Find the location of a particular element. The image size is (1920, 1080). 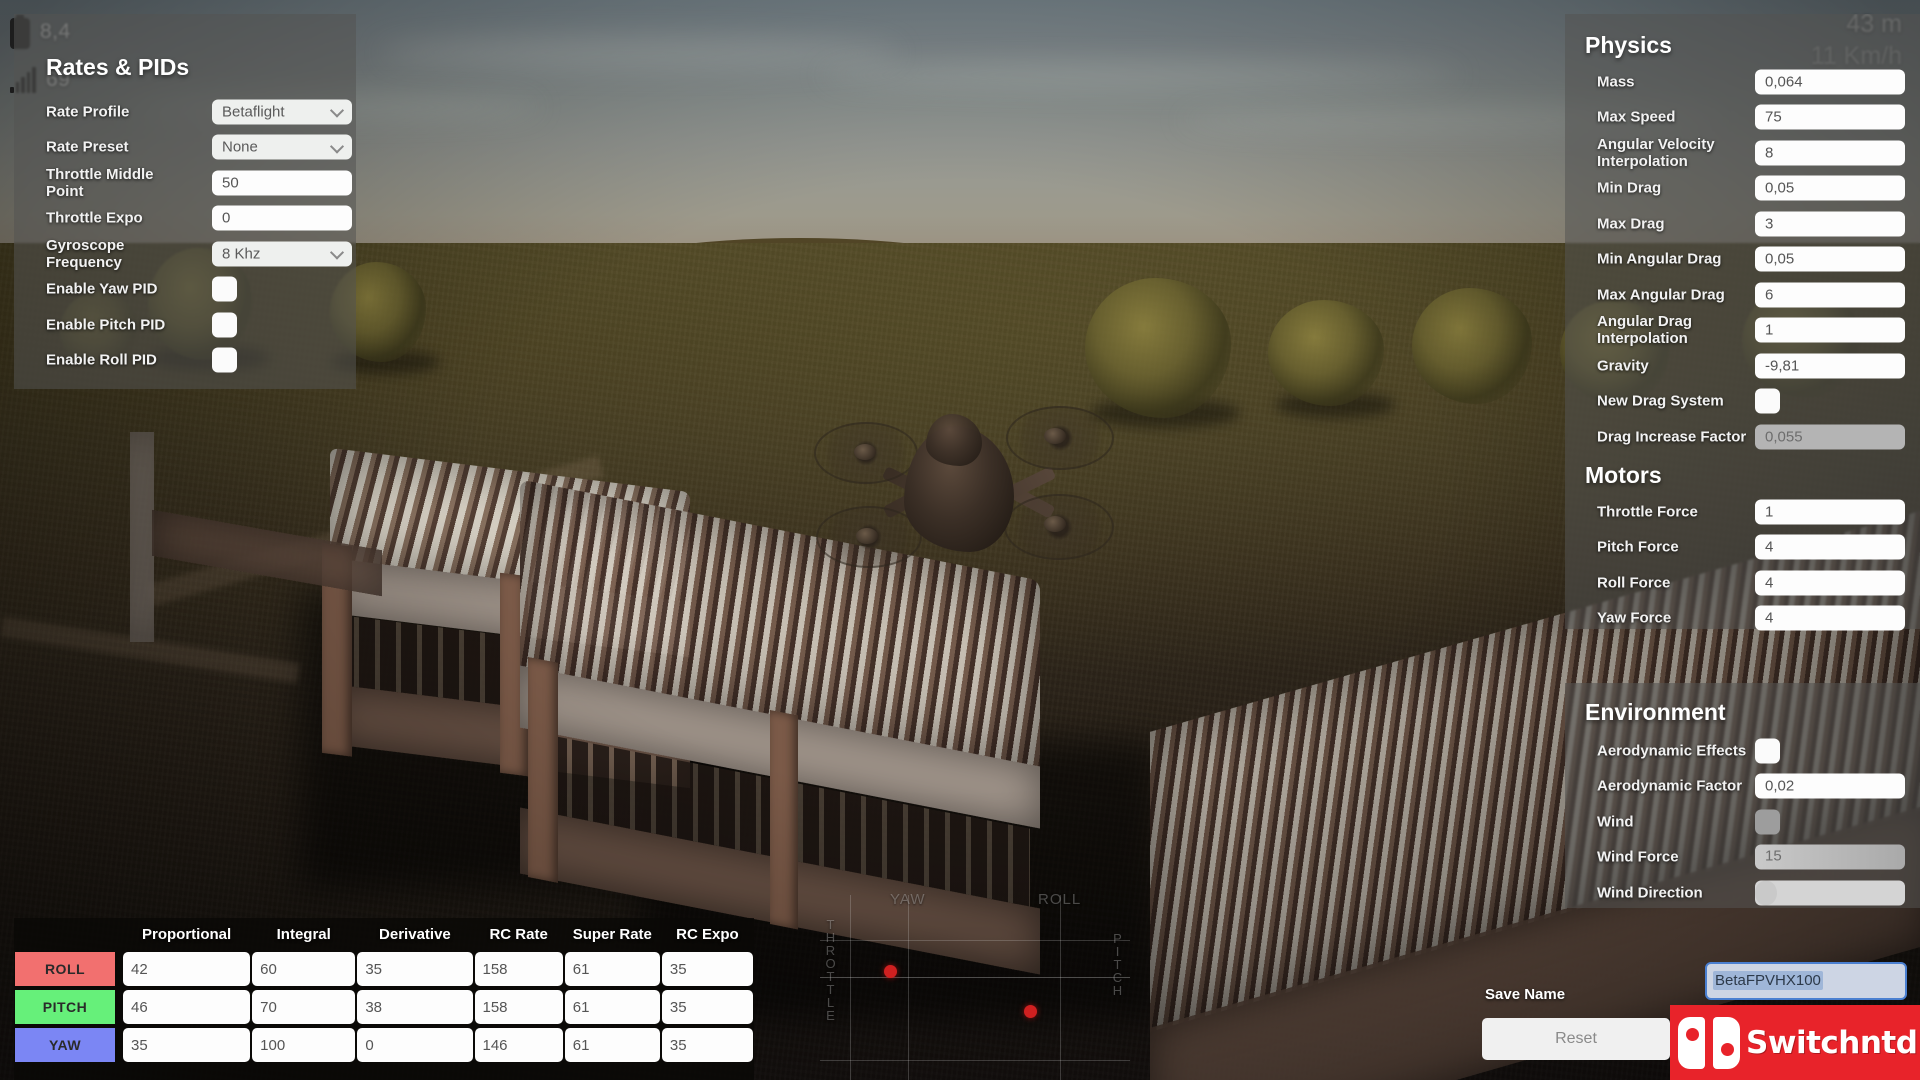

field-row-aerodynamic-factor: Aerodynamic Factor is located at coordinates (1742, 787).